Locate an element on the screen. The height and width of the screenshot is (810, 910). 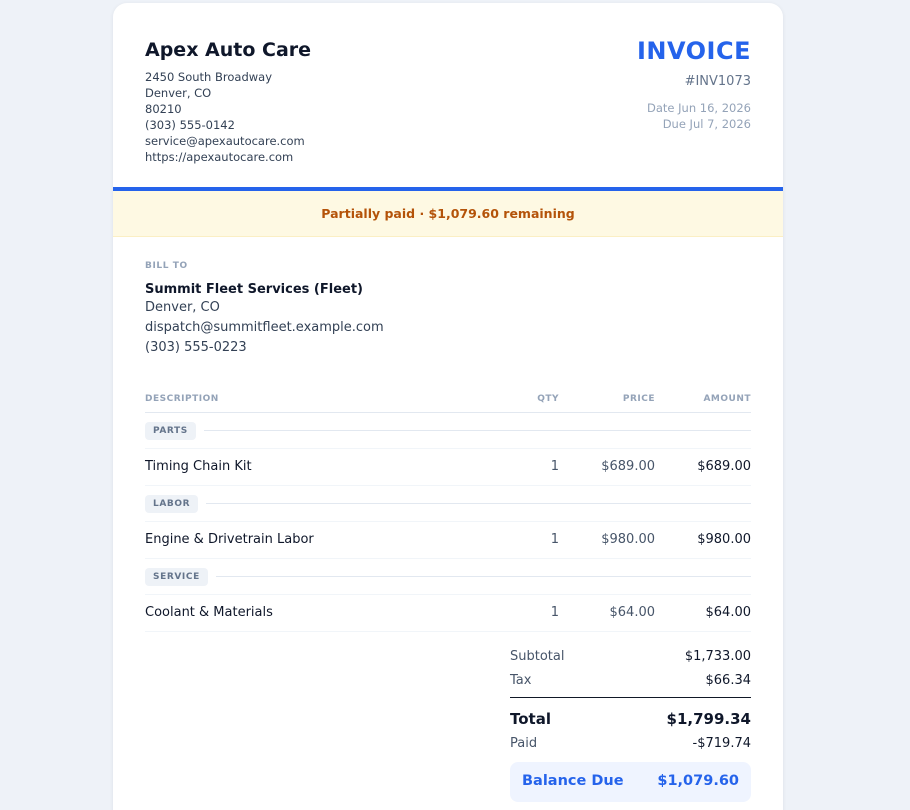
item-description: Timing Chain Kit is located at coordinates (198, 466).